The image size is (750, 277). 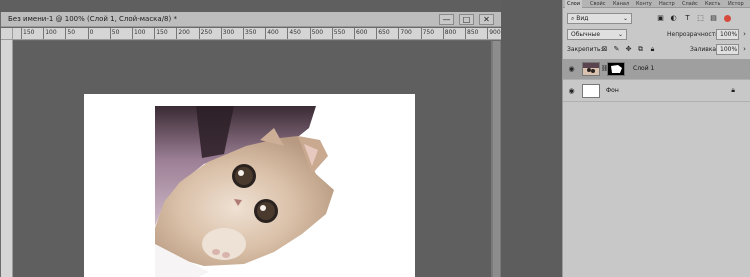 I want to click on lock-label: Закрепить:, so click(x=585, y=49).